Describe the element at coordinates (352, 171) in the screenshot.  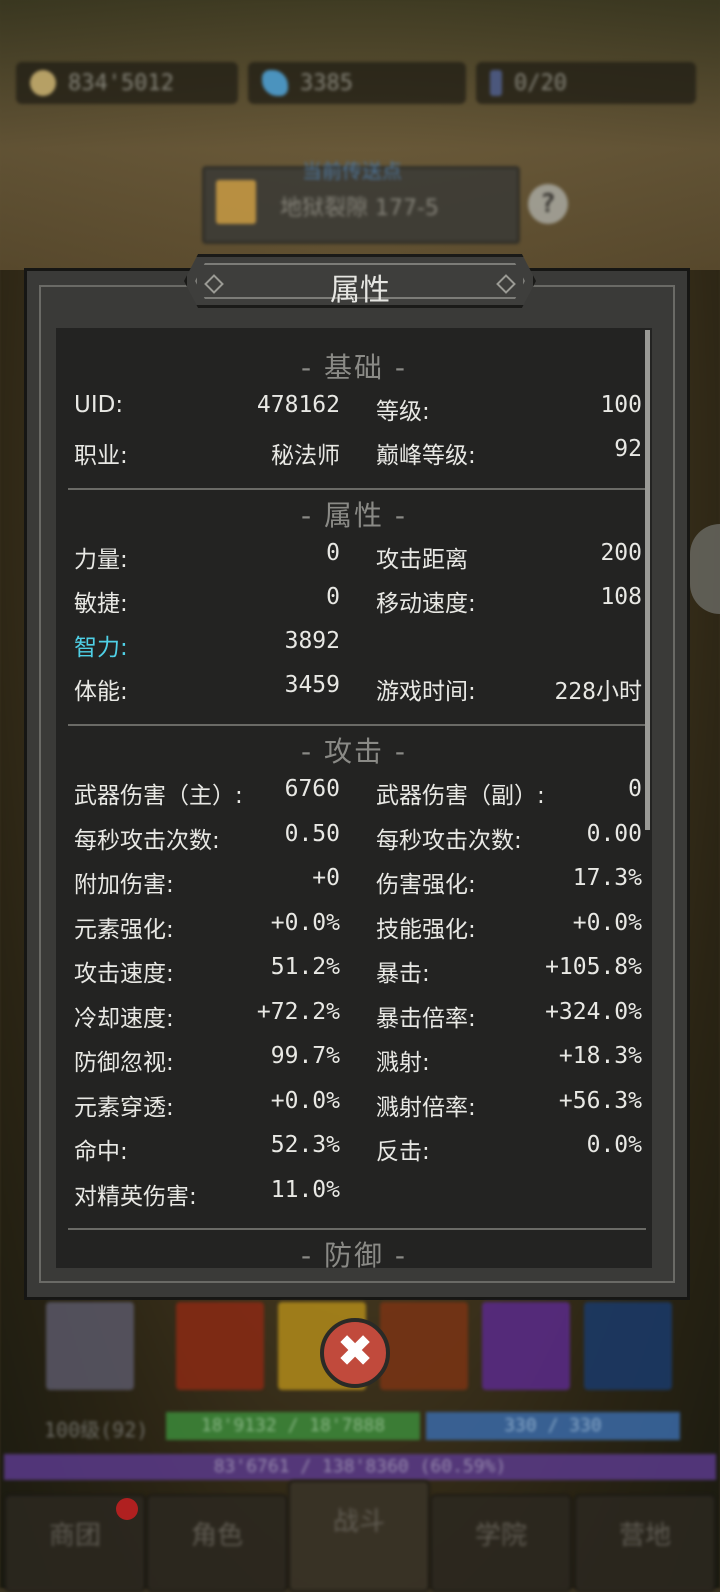
I see `portal-caption: 当前传送点` at that location.